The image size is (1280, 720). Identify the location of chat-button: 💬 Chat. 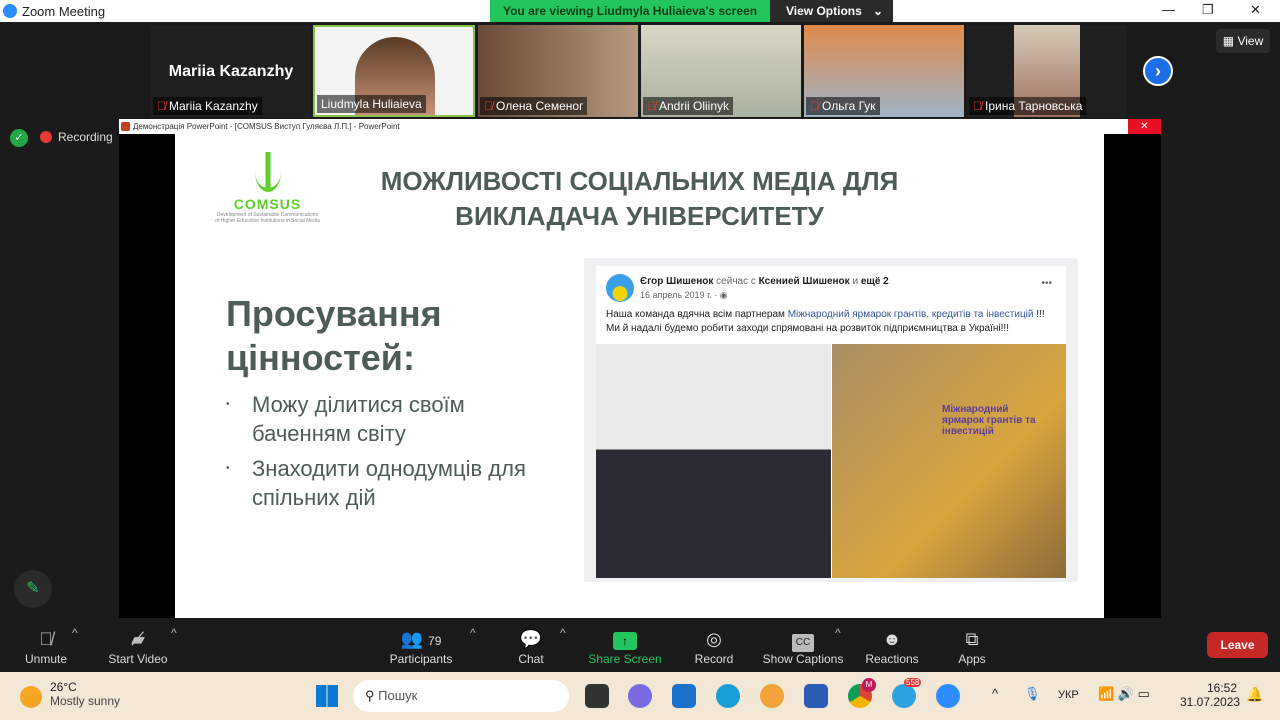
(531, 646).